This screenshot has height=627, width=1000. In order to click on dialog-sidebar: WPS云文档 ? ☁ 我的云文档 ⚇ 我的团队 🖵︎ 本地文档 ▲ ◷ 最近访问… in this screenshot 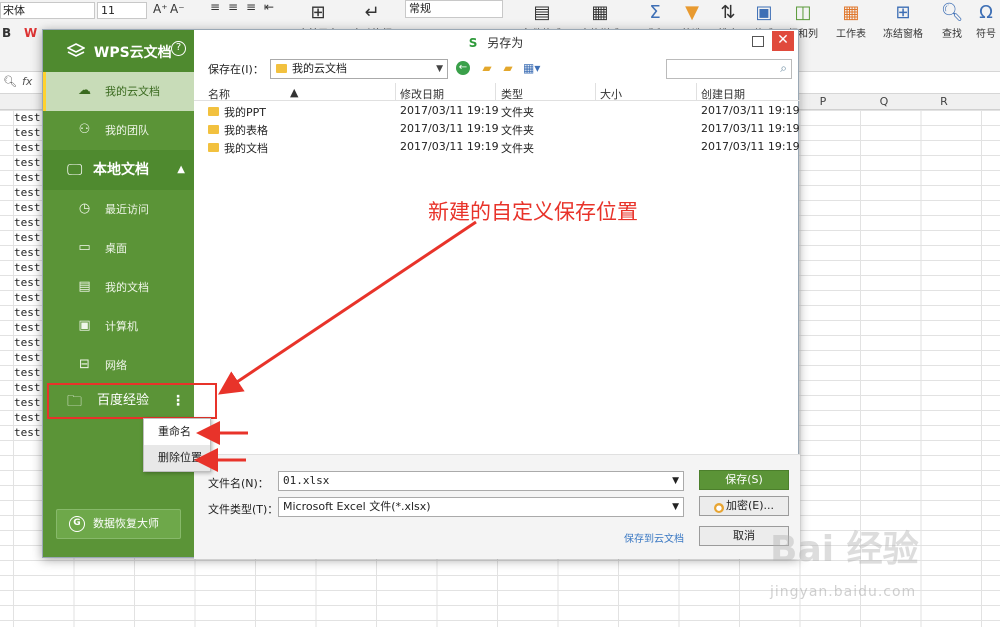, I will do `click(130, 293)`.